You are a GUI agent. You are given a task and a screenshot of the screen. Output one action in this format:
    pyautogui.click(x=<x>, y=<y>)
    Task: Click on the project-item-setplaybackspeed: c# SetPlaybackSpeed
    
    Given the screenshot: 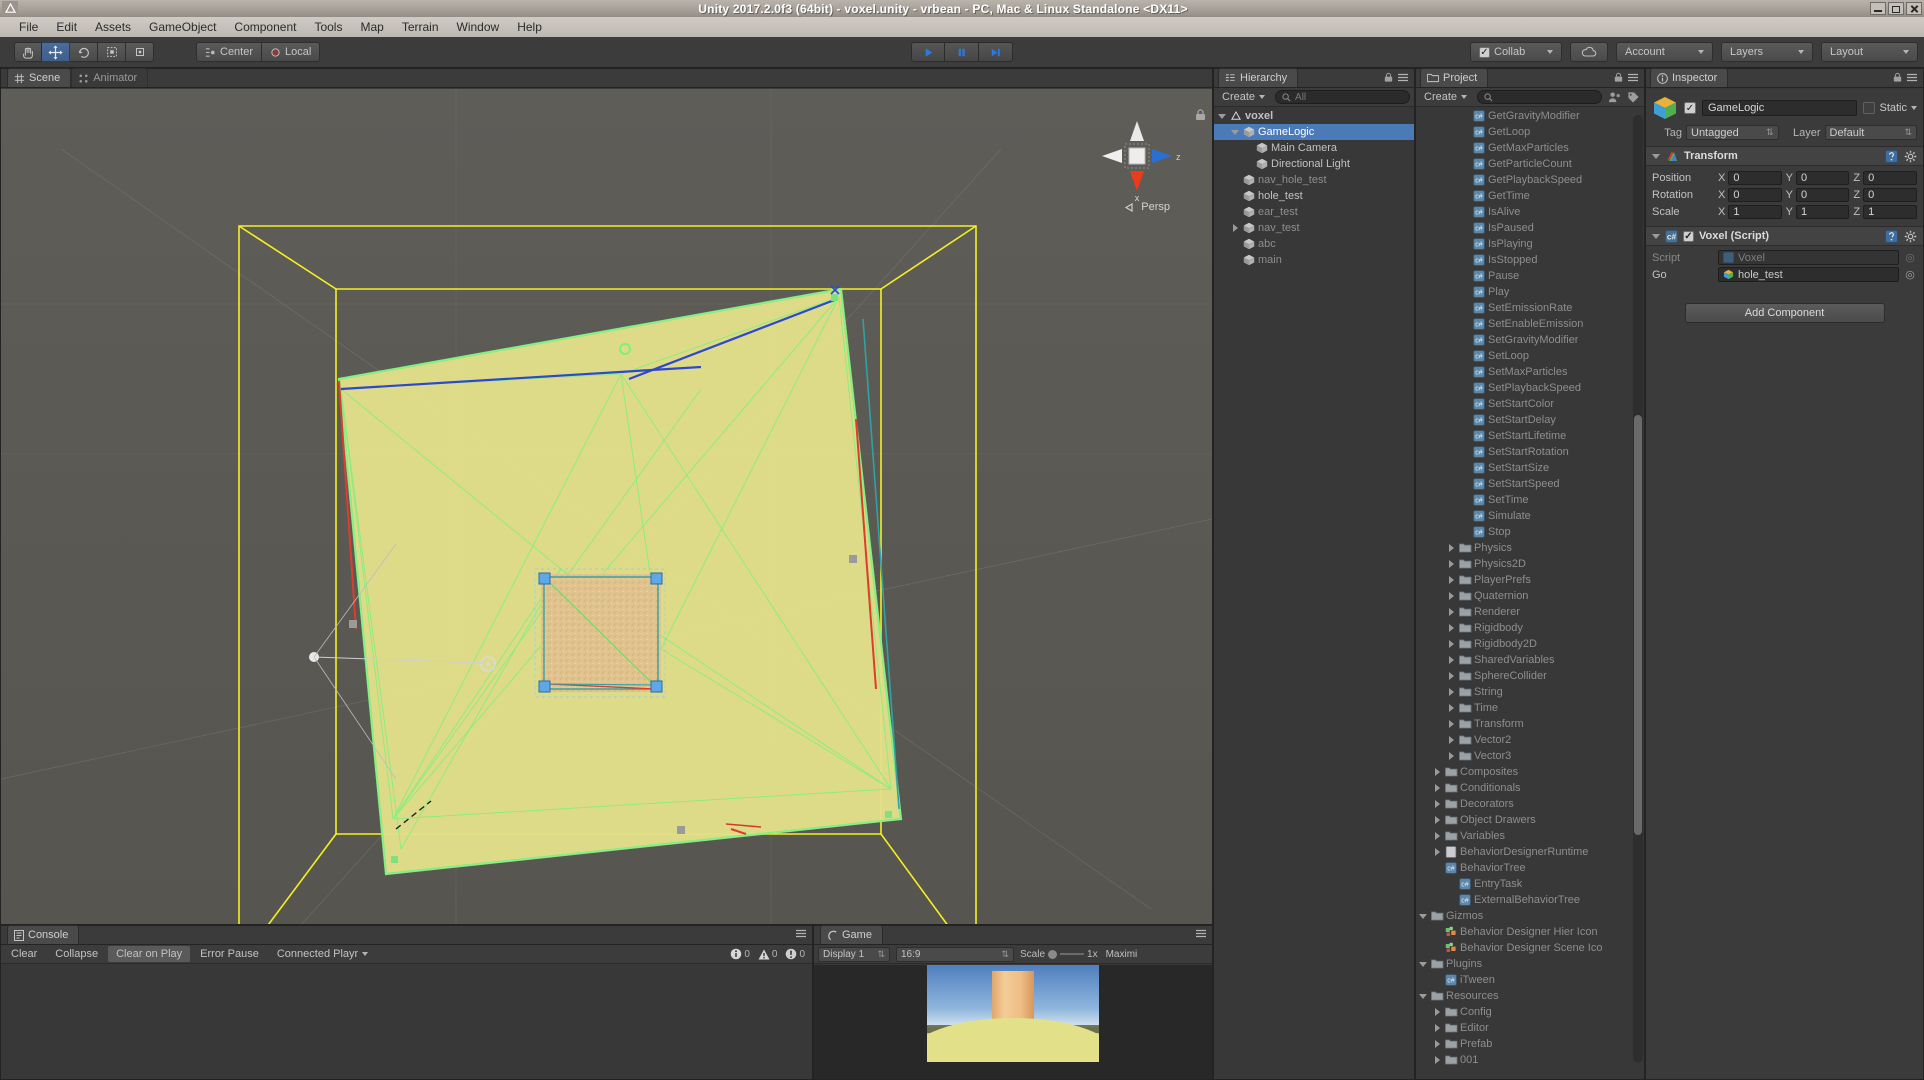 What is the action you would take?
    pyautogui.click(x=1530, y=388)
    